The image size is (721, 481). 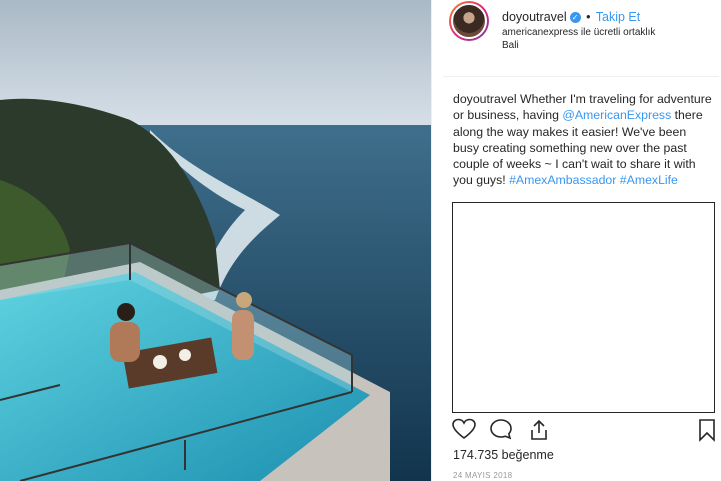 What do you see at coordinates (464, 431) in the screenshot?
I see `heart-icon` at bounding box center [464, 431].